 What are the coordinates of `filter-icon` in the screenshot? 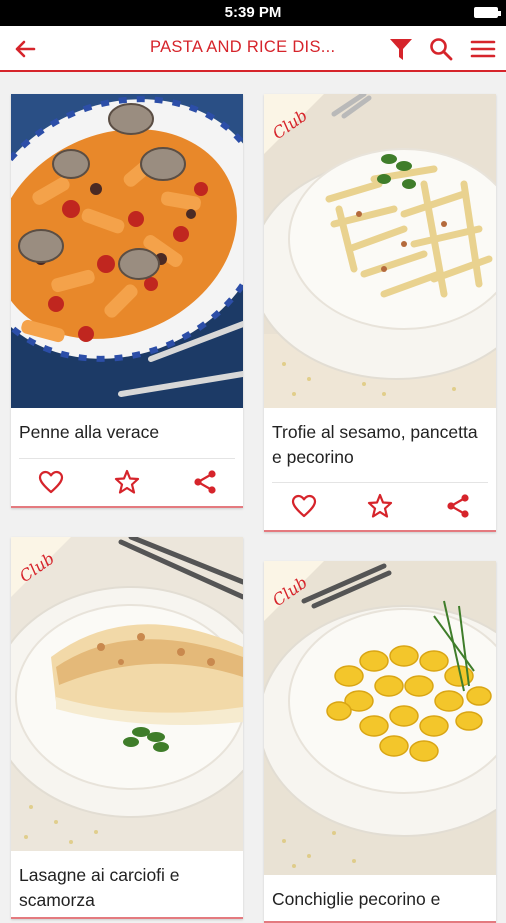 It's located at (401, 49).